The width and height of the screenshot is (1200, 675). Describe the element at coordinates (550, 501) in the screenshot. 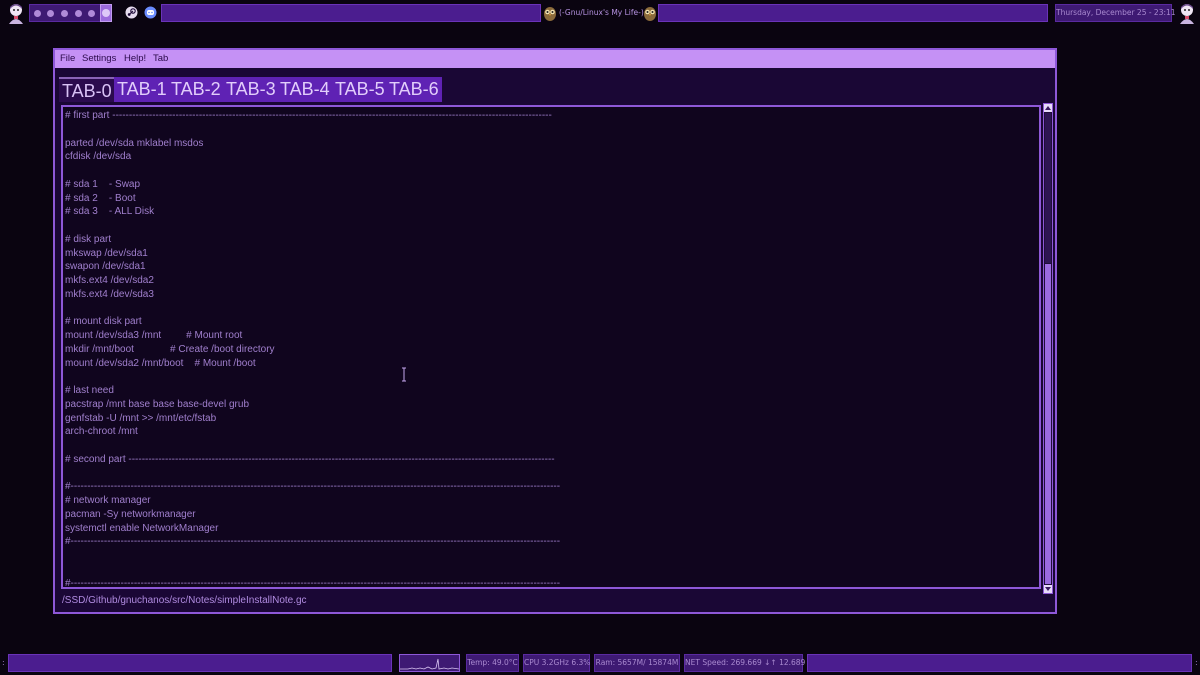

I see `code-line: # network manager` at that location.